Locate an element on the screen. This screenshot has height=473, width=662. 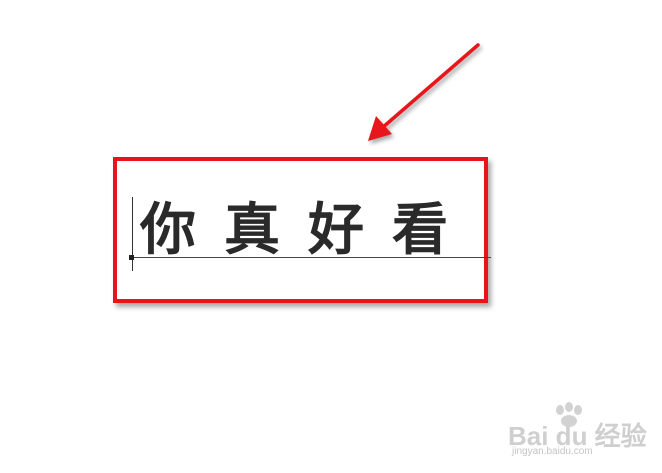
watermark-url: jingyan.baidu.com is located at coordinates (552, 451).